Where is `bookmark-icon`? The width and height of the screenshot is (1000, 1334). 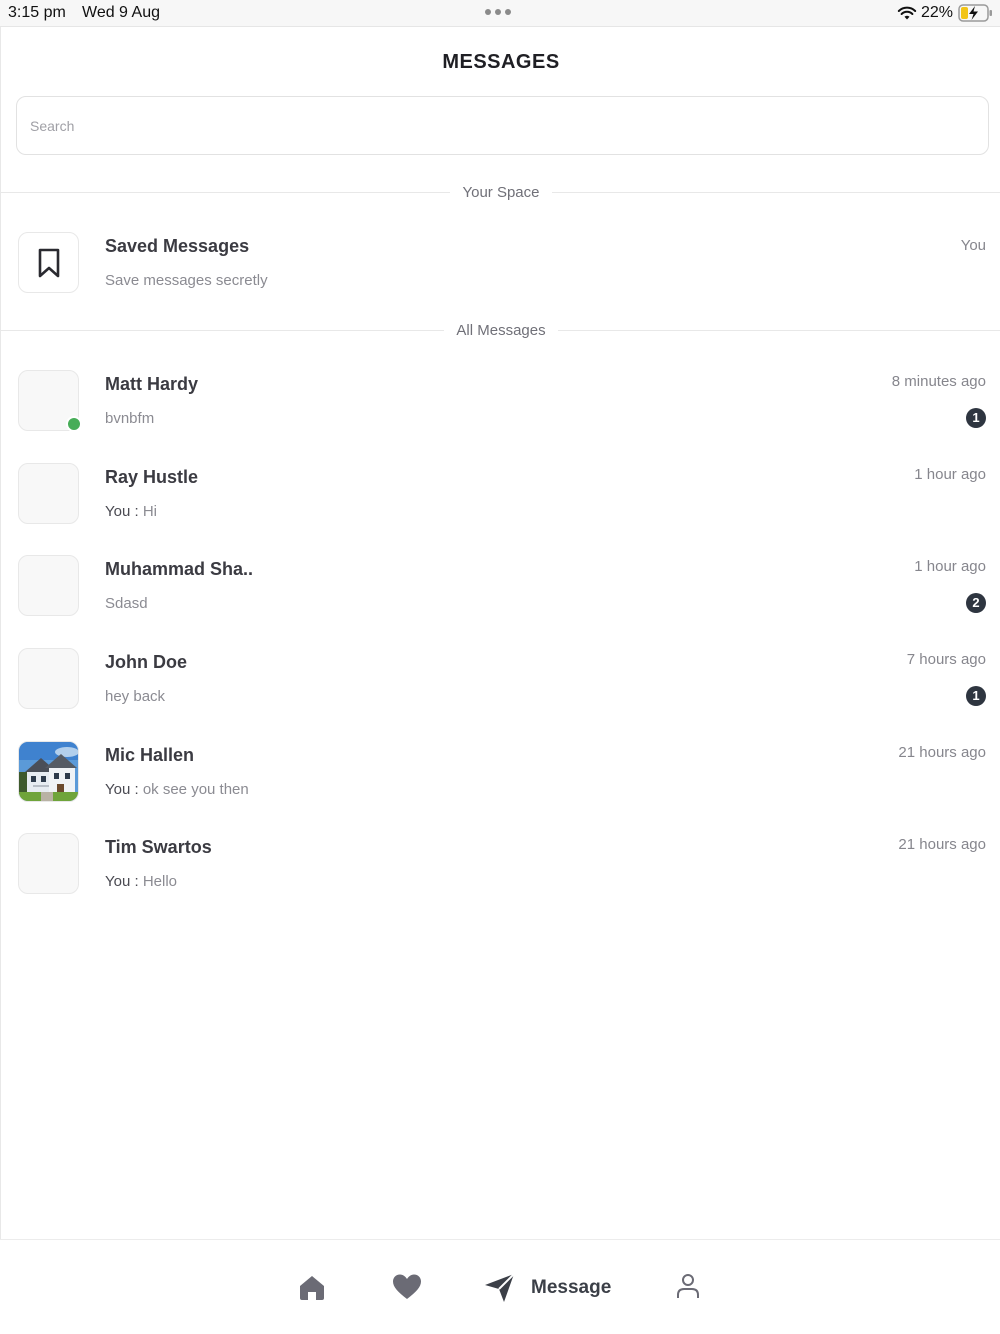 bookmark-icon is located at coordinates (48, 262).